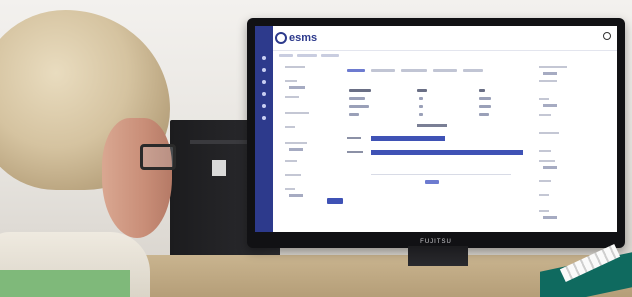 This screenshot has width=632, height=297. I want to click on apply-filter-button, so click(335, 201).